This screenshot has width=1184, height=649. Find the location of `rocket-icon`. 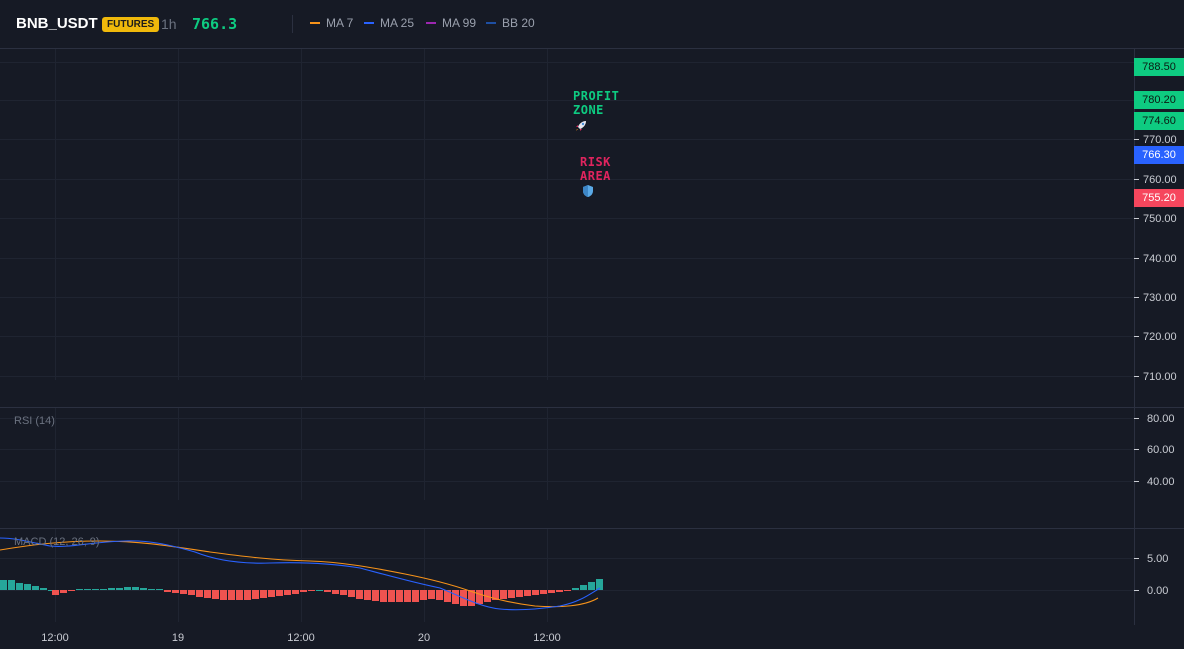

rocket-icon is located at coordinates (581, 126).